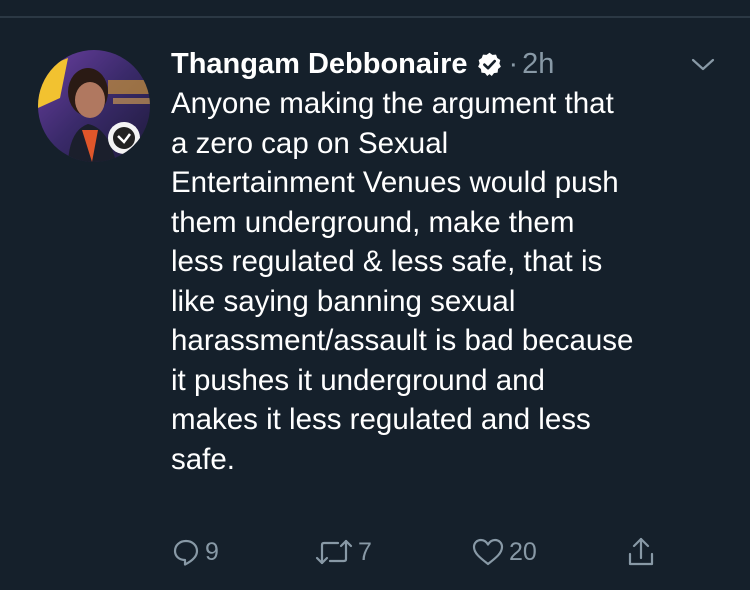 The image size is (750, 590). Describe the element at coordinates (365, 551) in the screenshot. I see `retweet-count: 7` at that location.